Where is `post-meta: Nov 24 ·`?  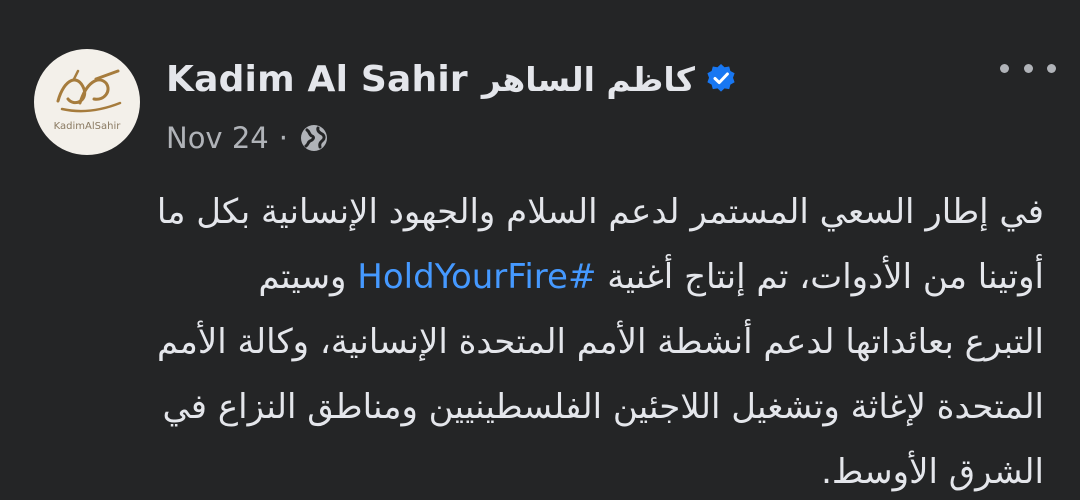 post-meta: Nov 24 · is located at coordinates (248, 138).